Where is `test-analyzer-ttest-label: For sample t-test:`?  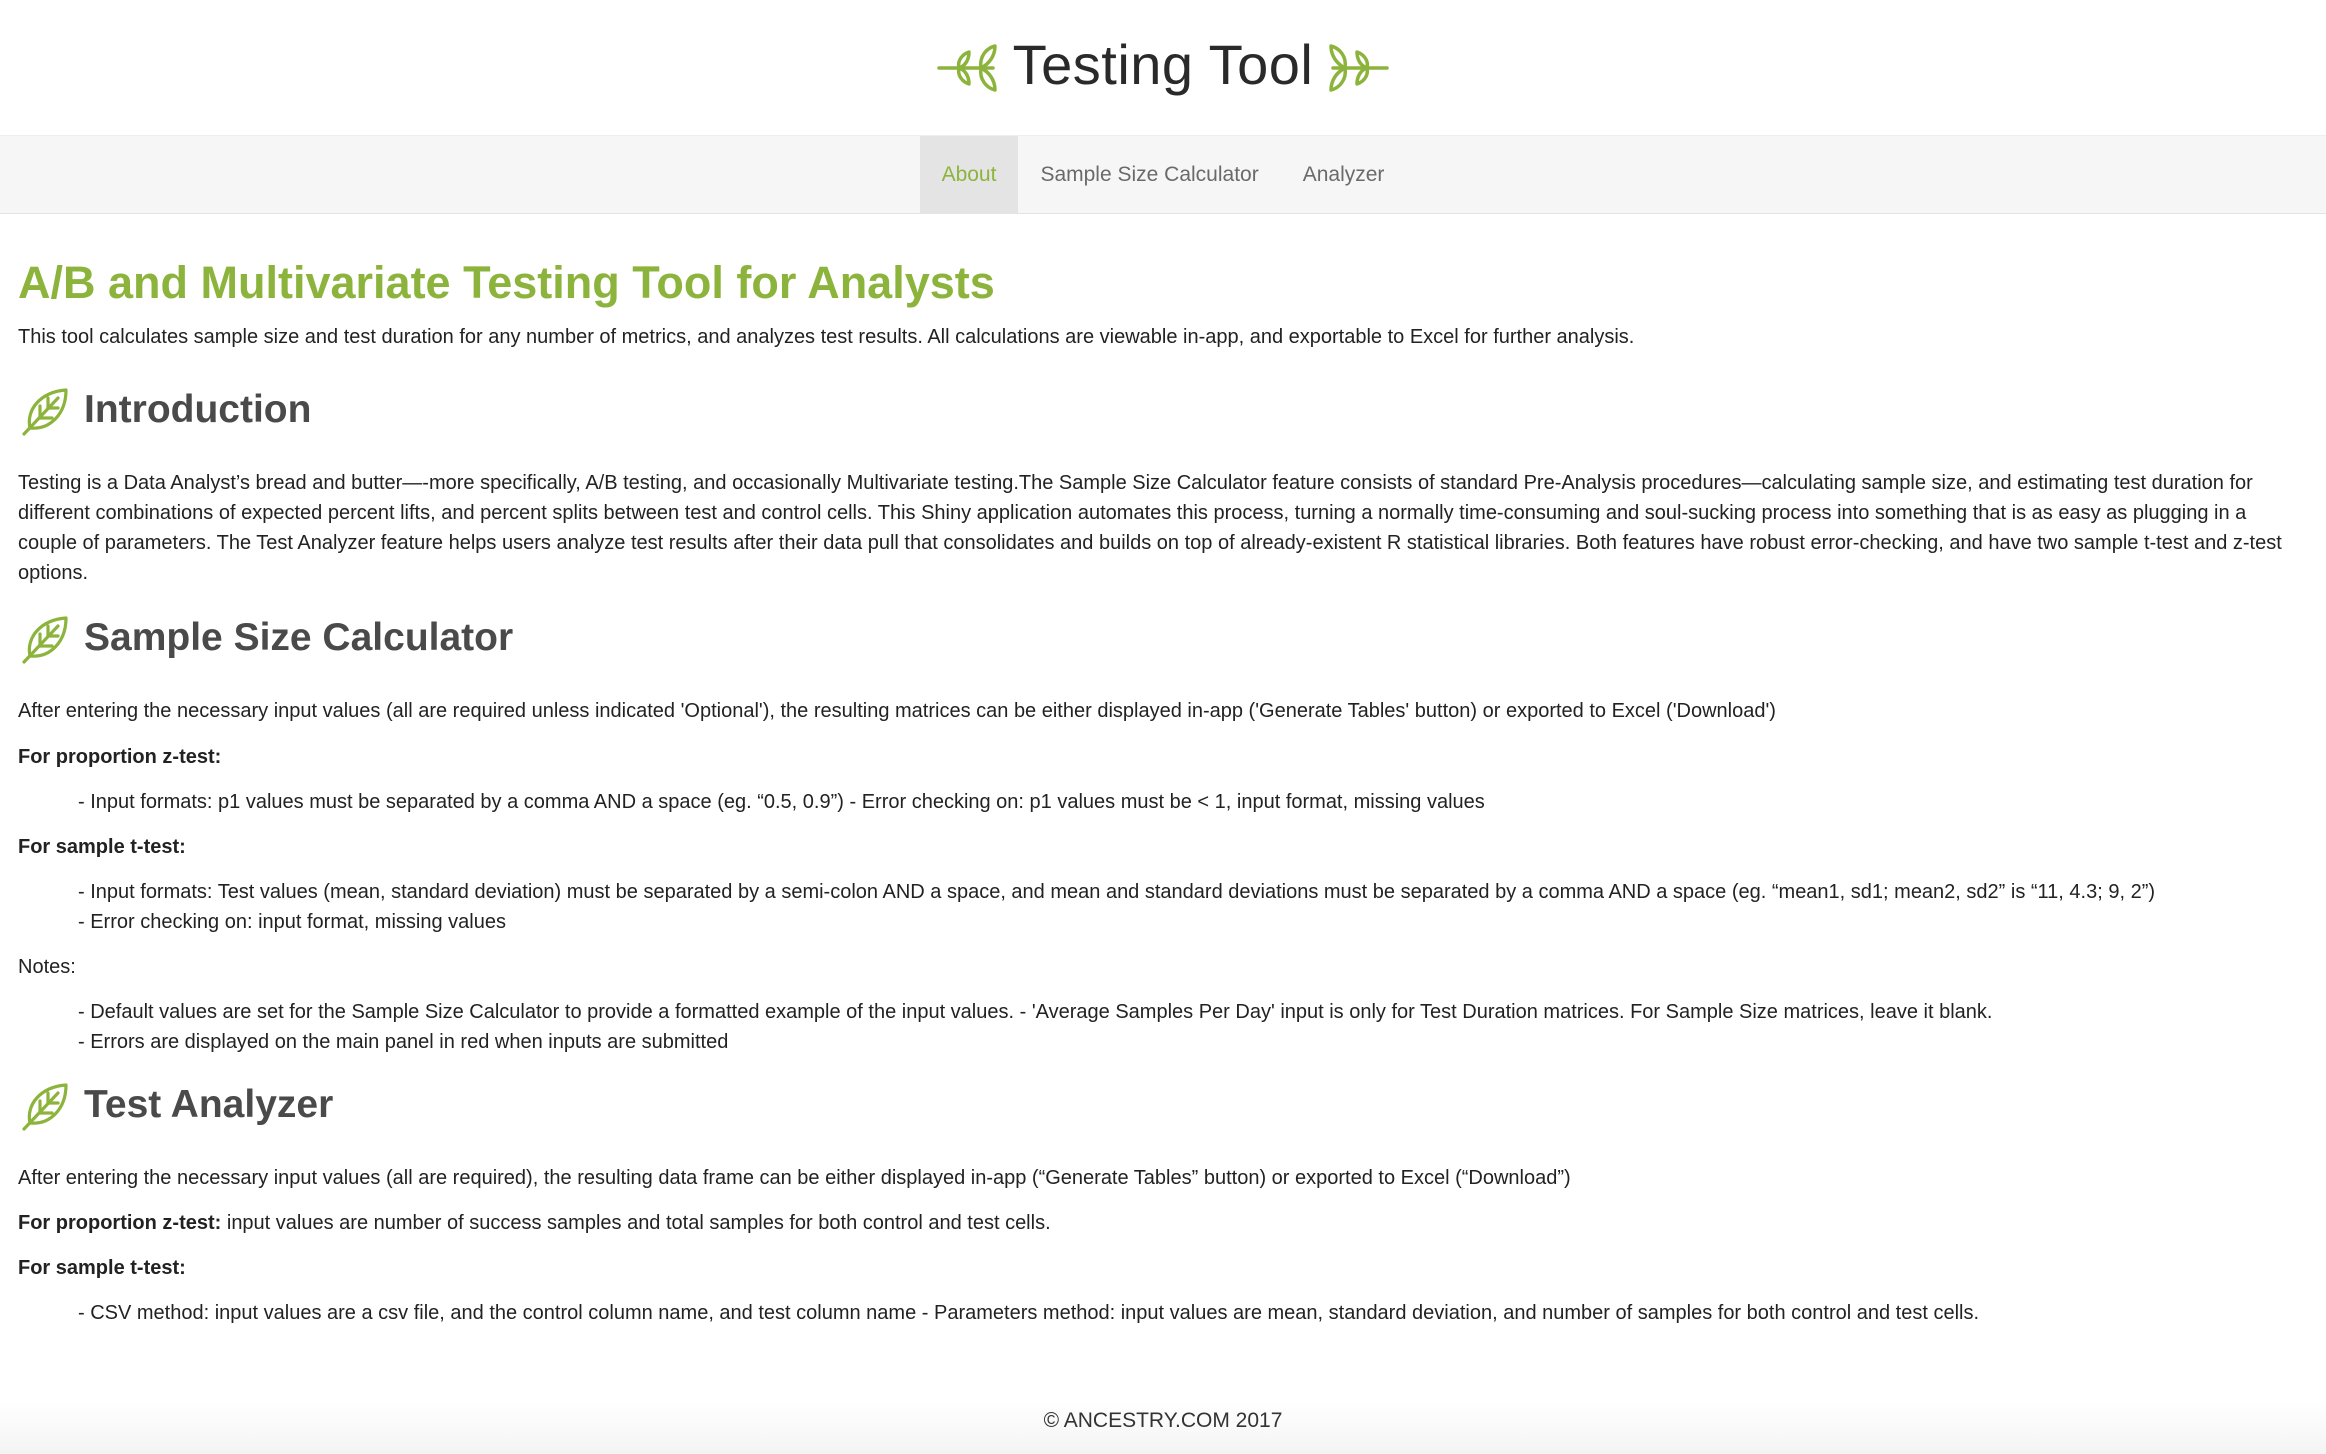 test-analyzer-ttest-label: For sample t-test: is located at coordinates (102, 1268).